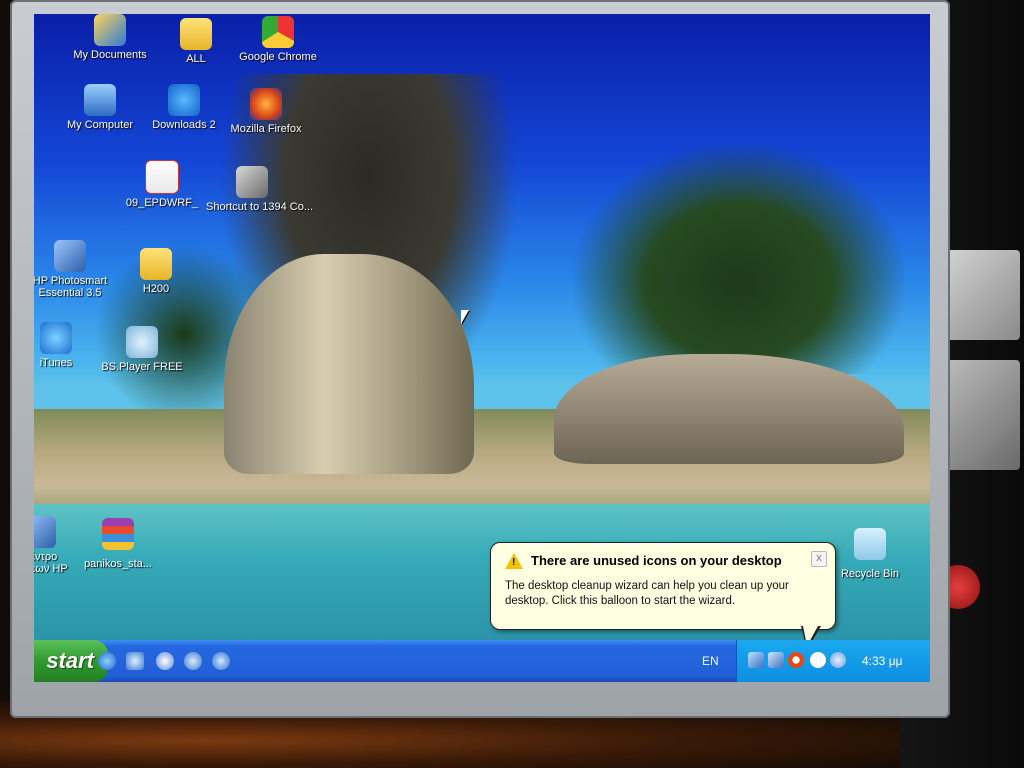 The width and height of the screenshot is (1024, 768). I want to click on network-disconnected-icon, so click(756, 660).